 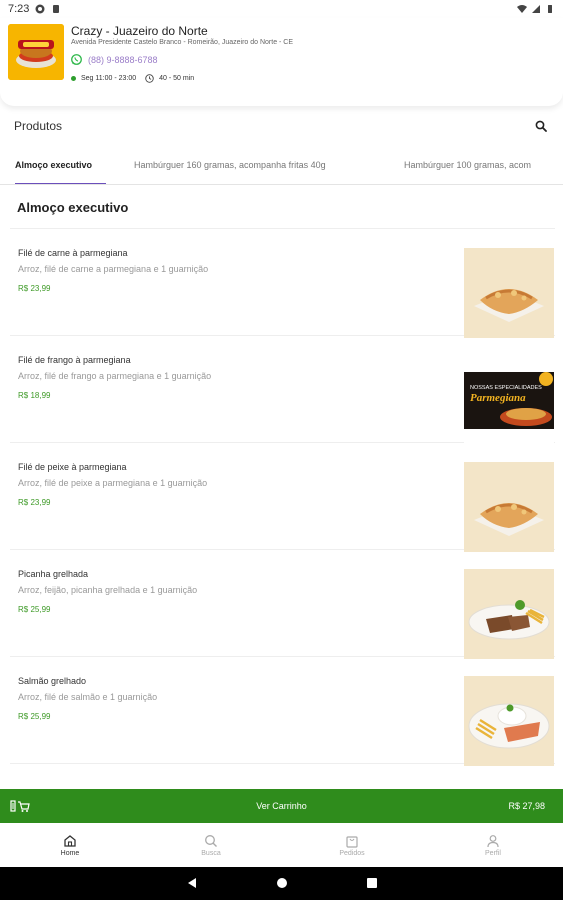 I want to click on nav-home-label: Home, so click(x=70, y=853).